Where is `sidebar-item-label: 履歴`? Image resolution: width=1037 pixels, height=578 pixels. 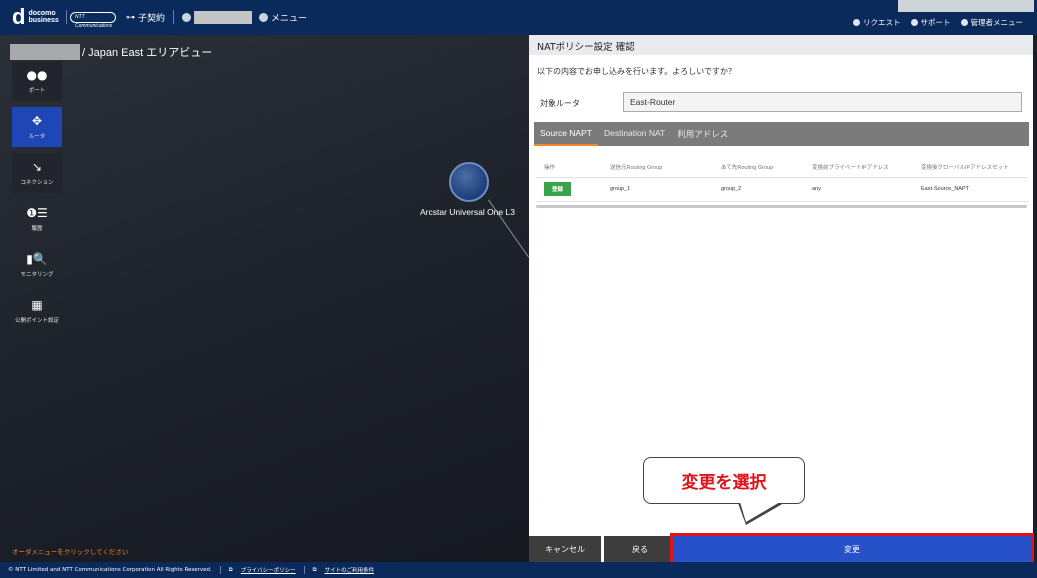
sidebar-item-label: 履歴 is located at coordinates (37, 229).